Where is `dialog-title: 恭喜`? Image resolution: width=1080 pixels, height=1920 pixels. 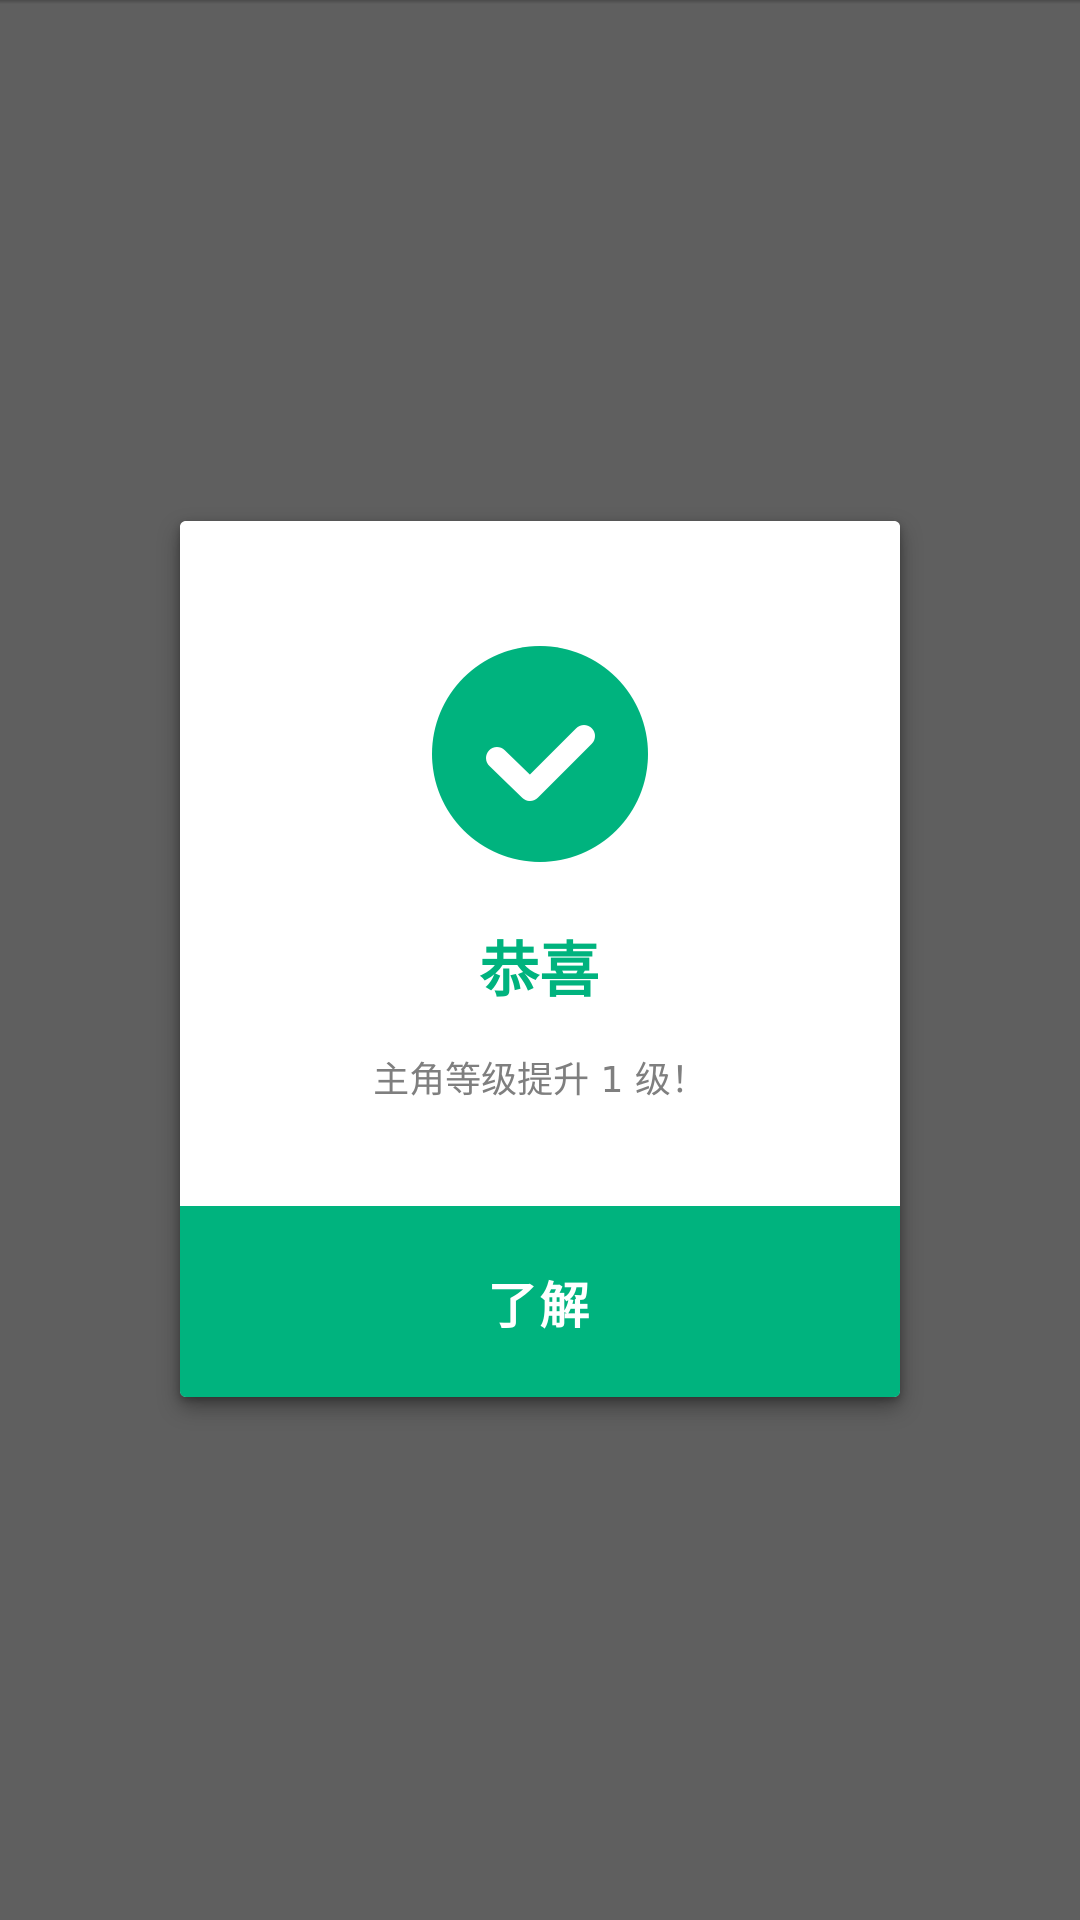 dialog-title: 恭喜 is located at coordinates (540, 971).